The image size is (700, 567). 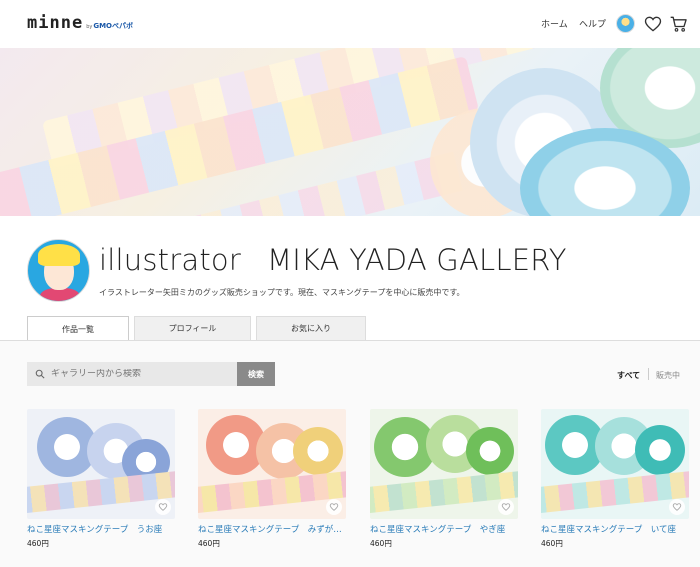 I want to click on filter-on-sale: 販売中, so click(x=668, y=375).